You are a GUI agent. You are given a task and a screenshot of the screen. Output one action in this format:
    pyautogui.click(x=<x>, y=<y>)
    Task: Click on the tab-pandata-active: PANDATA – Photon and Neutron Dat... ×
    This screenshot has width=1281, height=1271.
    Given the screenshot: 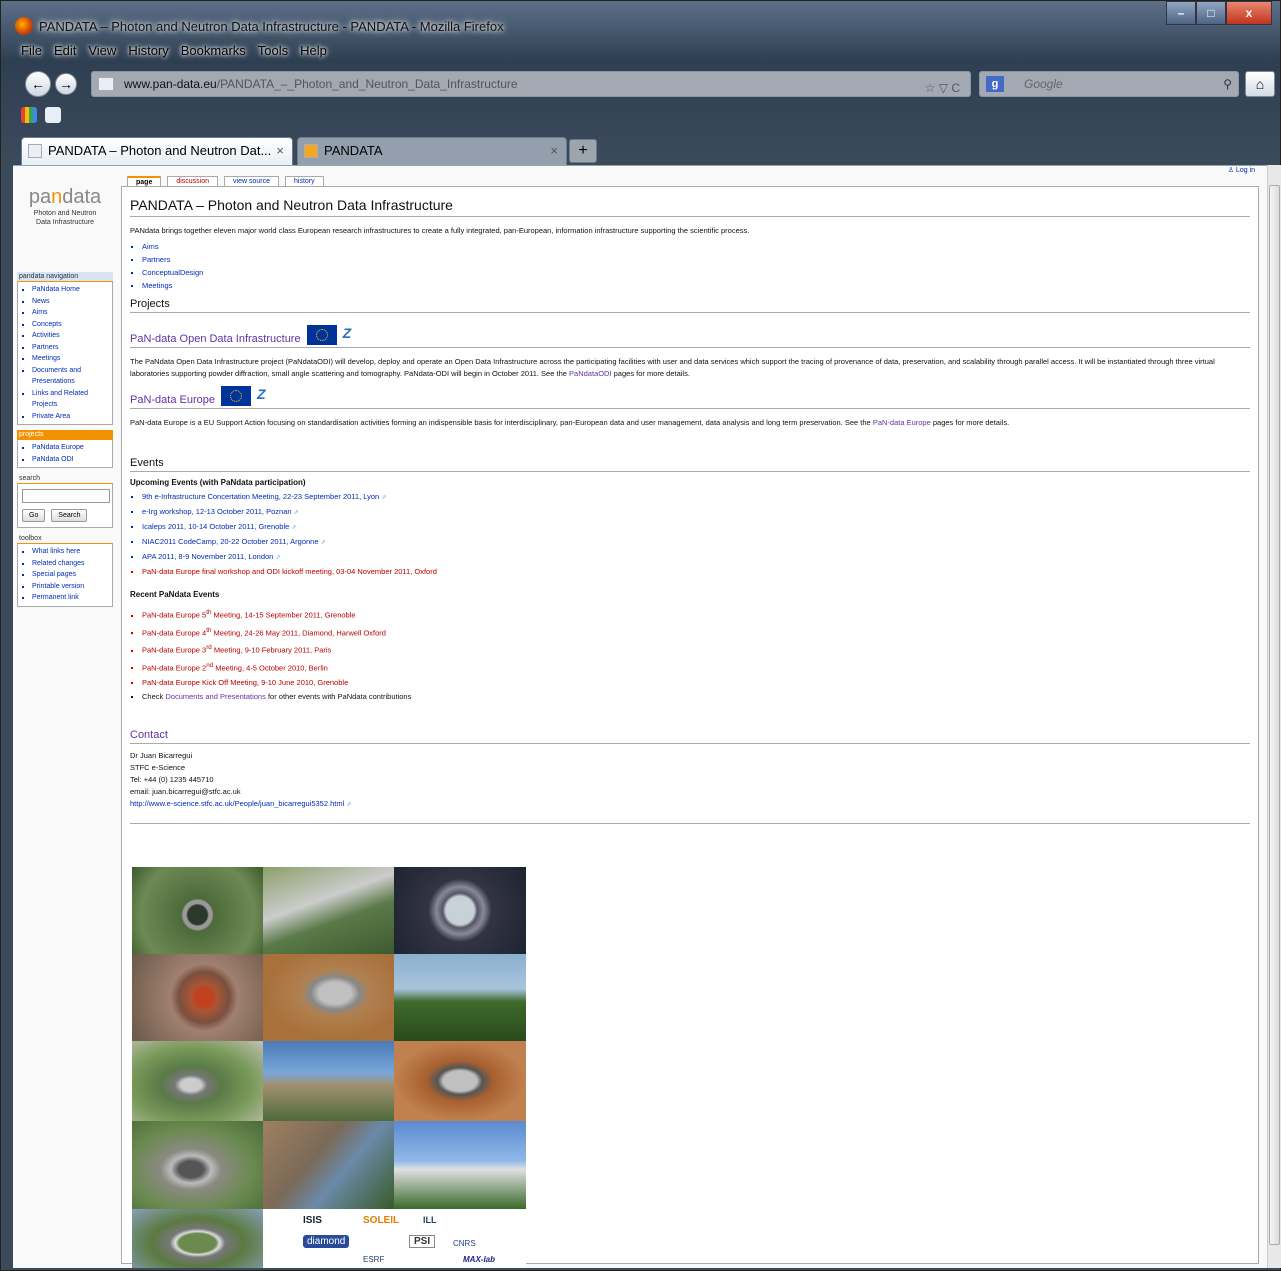 What is the action you would take?
    pyautogui.click(x=157, y=151)
    